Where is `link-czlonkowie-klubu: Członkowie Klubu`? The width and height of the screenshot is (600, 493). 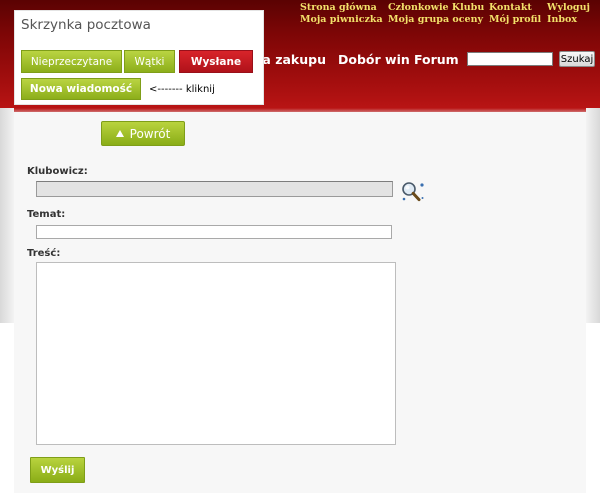 link-czlonkowie-klubu: Członkowie Klubu is located at coordinates (436, 8).